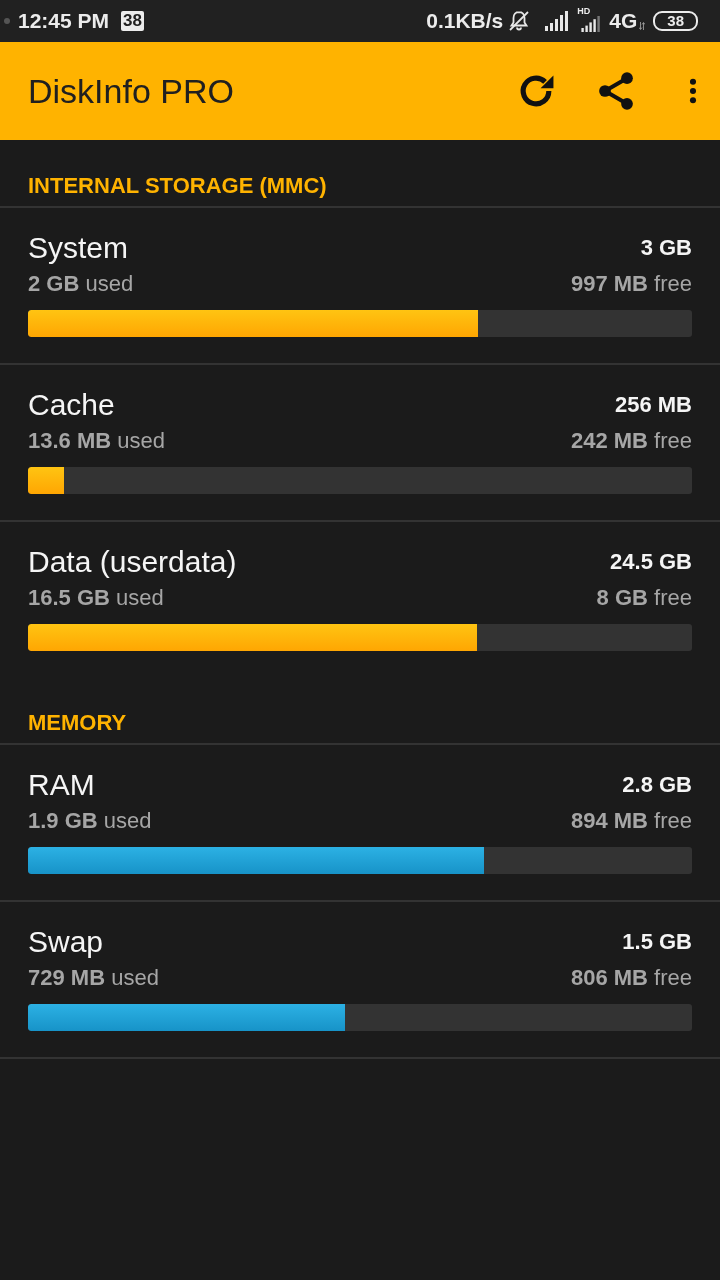 This screenshot has width=720, height=1280. What do you see at coordinates (631, 821) in the screenshot?
I see `free-amount: 894 MB free` at bounding box center [631, 821].